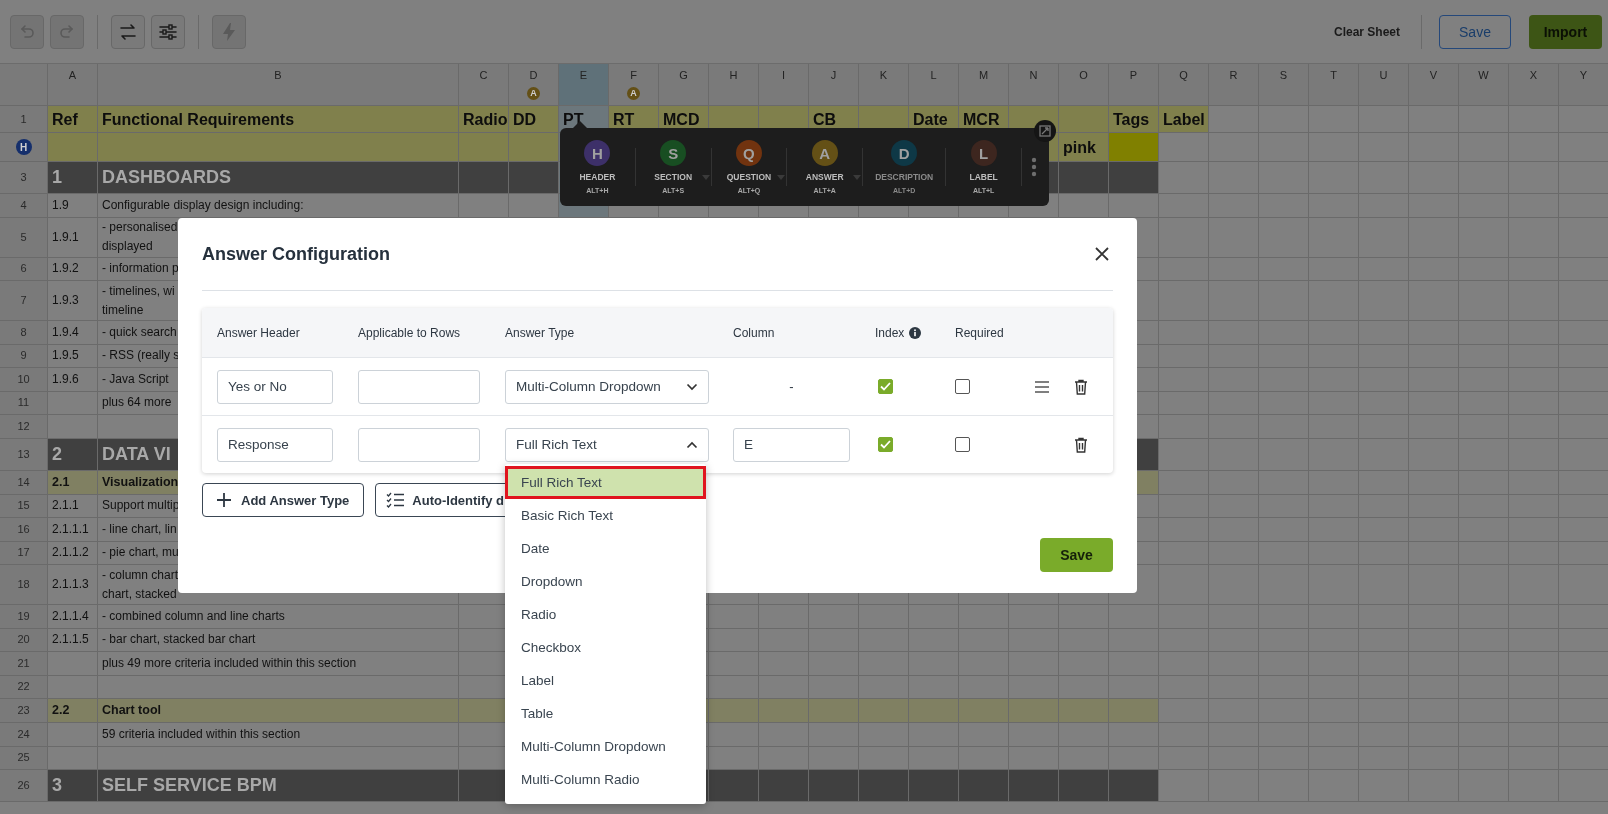  I want to click on row-number: 9, so click(24, 356).